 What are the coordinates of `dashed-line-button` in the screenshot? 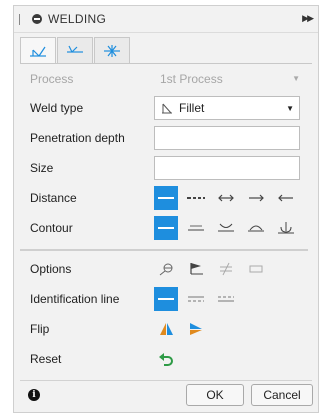 It's located at (196, 198).